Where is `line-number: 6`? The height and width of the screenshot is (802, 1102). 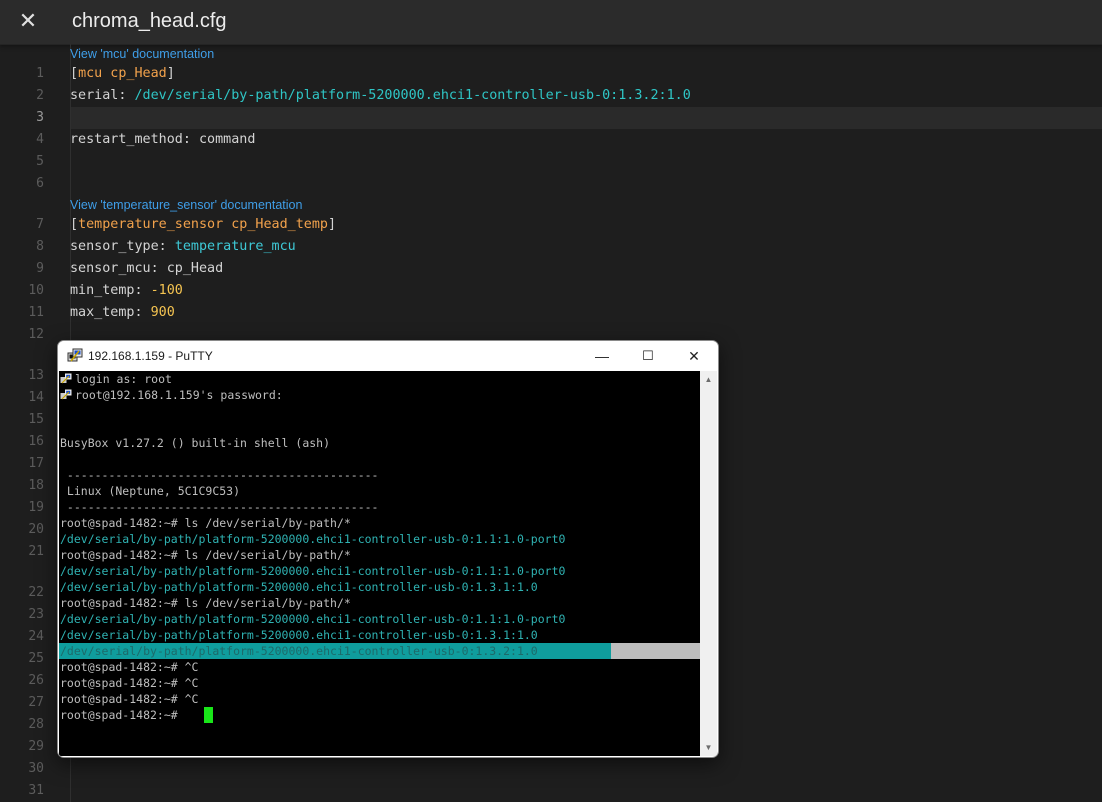
line-number: 6 is located at coordinates (40, 183).